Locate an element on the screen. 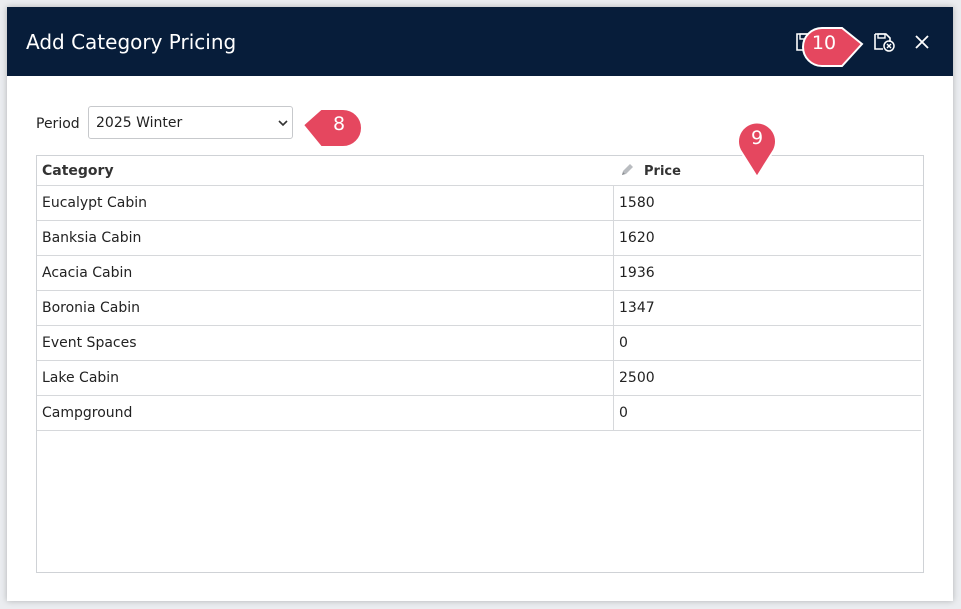 The width and height of the screenshot is (961, 609). category-cell: Eucalypt Cabin is located at coordinates (94, 203).